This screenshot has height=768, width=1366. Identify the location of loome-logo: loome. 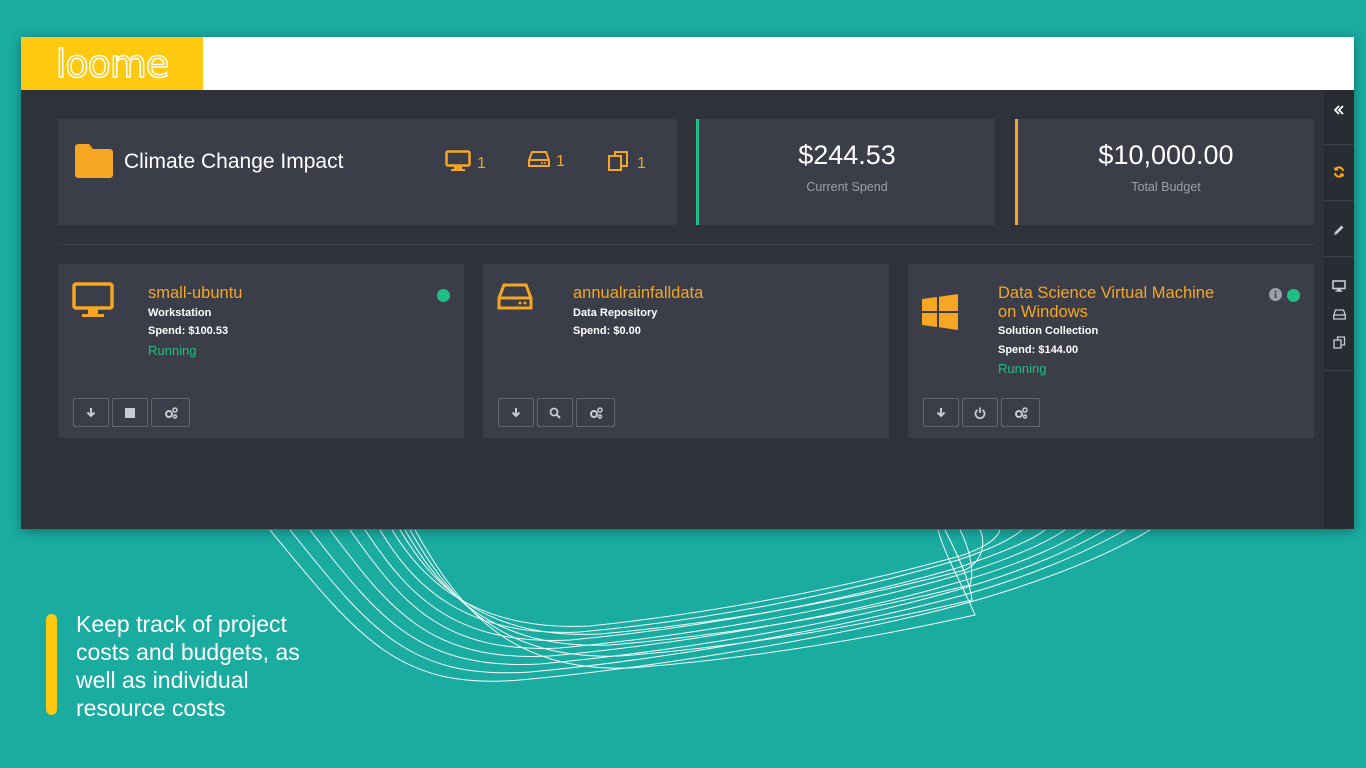
(112, 63).